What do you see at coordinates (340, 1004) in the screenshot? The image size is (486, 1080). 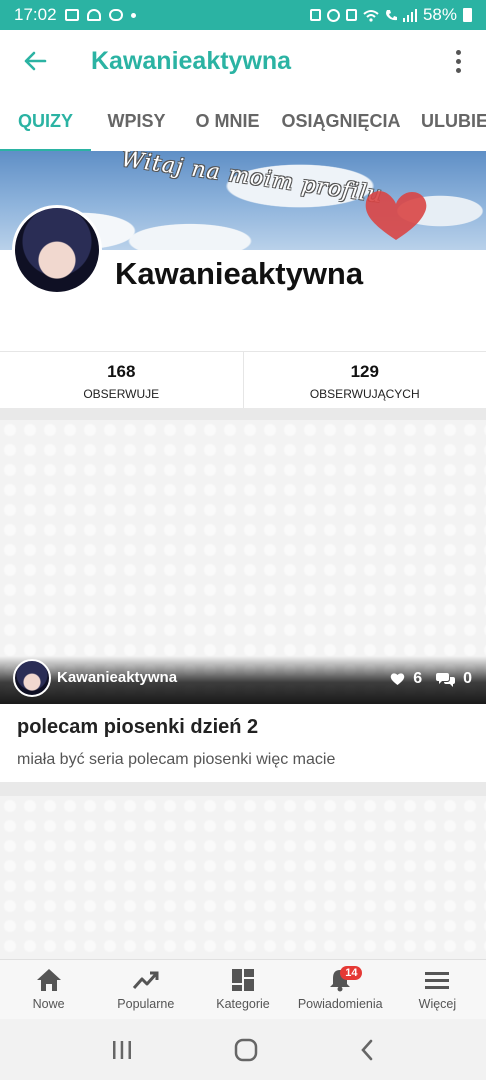 I see `nav-label: Powiadomienia` at bounding box center [340, 1004].